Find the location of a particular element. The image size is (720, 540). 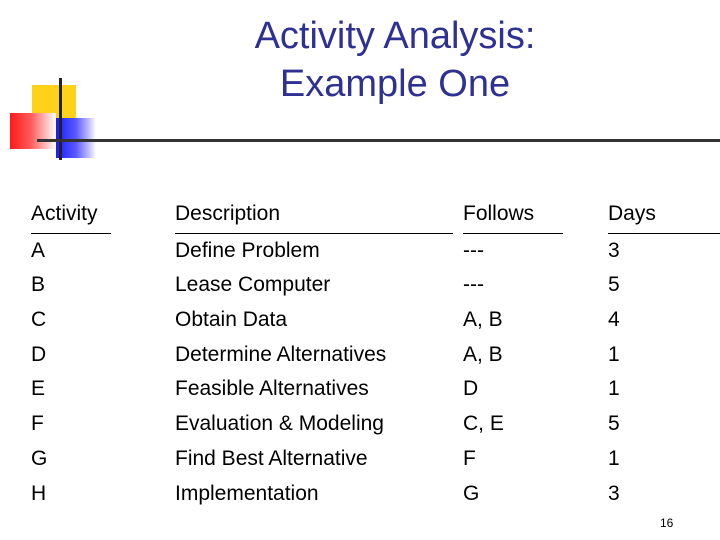

activity-header: Activity is located at coordinates (71, 216).